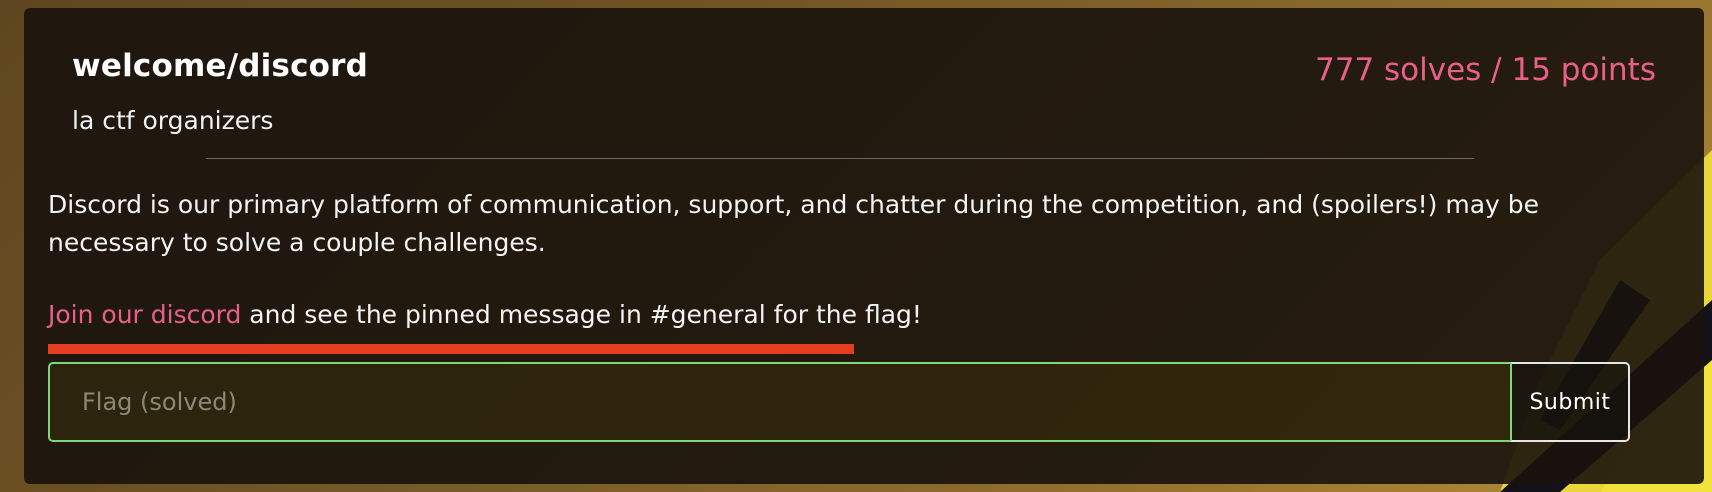 This screenshot has width=1712, height=492. What do you see at coordinates (840, 158) in the screenshot?
I see `header-divider` at bounding box center [840, 158].